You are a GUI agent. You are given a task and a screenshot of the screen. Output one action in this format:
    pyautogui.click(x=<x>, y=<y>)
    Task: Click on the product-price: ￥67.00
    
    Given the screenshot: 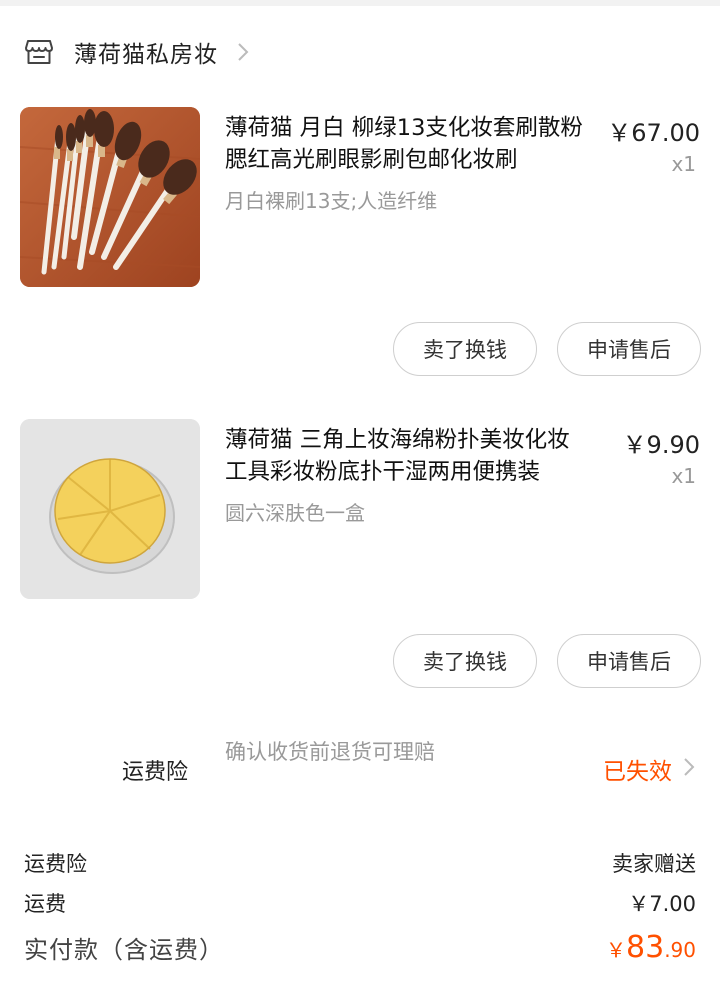 What is the action you would take?
    pyautogui.click(x=653, y=133)
    